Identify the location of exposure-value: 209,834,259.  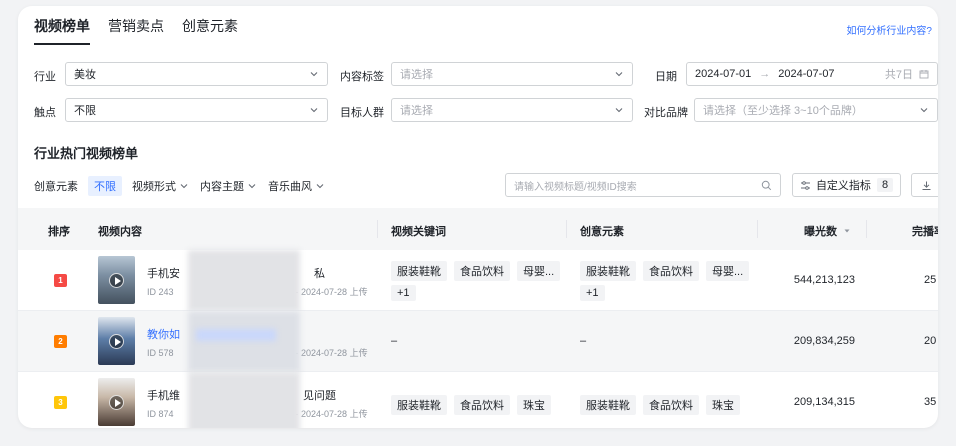
(824, 341).